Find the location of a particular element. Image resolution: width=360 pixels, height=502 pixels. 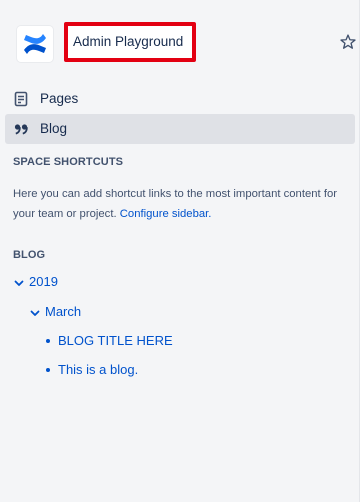

blog-post-link: BLOG TITLE HERE is located at coordinates (115, 340).